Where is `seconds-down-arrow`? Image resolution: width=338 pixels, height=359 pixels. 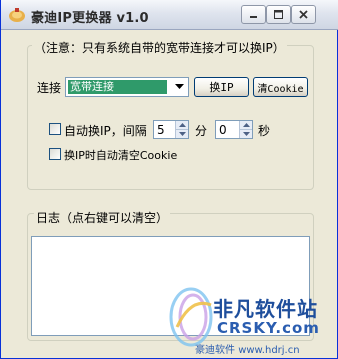
seconds-down-arrow is located at coordinates (245, 133).